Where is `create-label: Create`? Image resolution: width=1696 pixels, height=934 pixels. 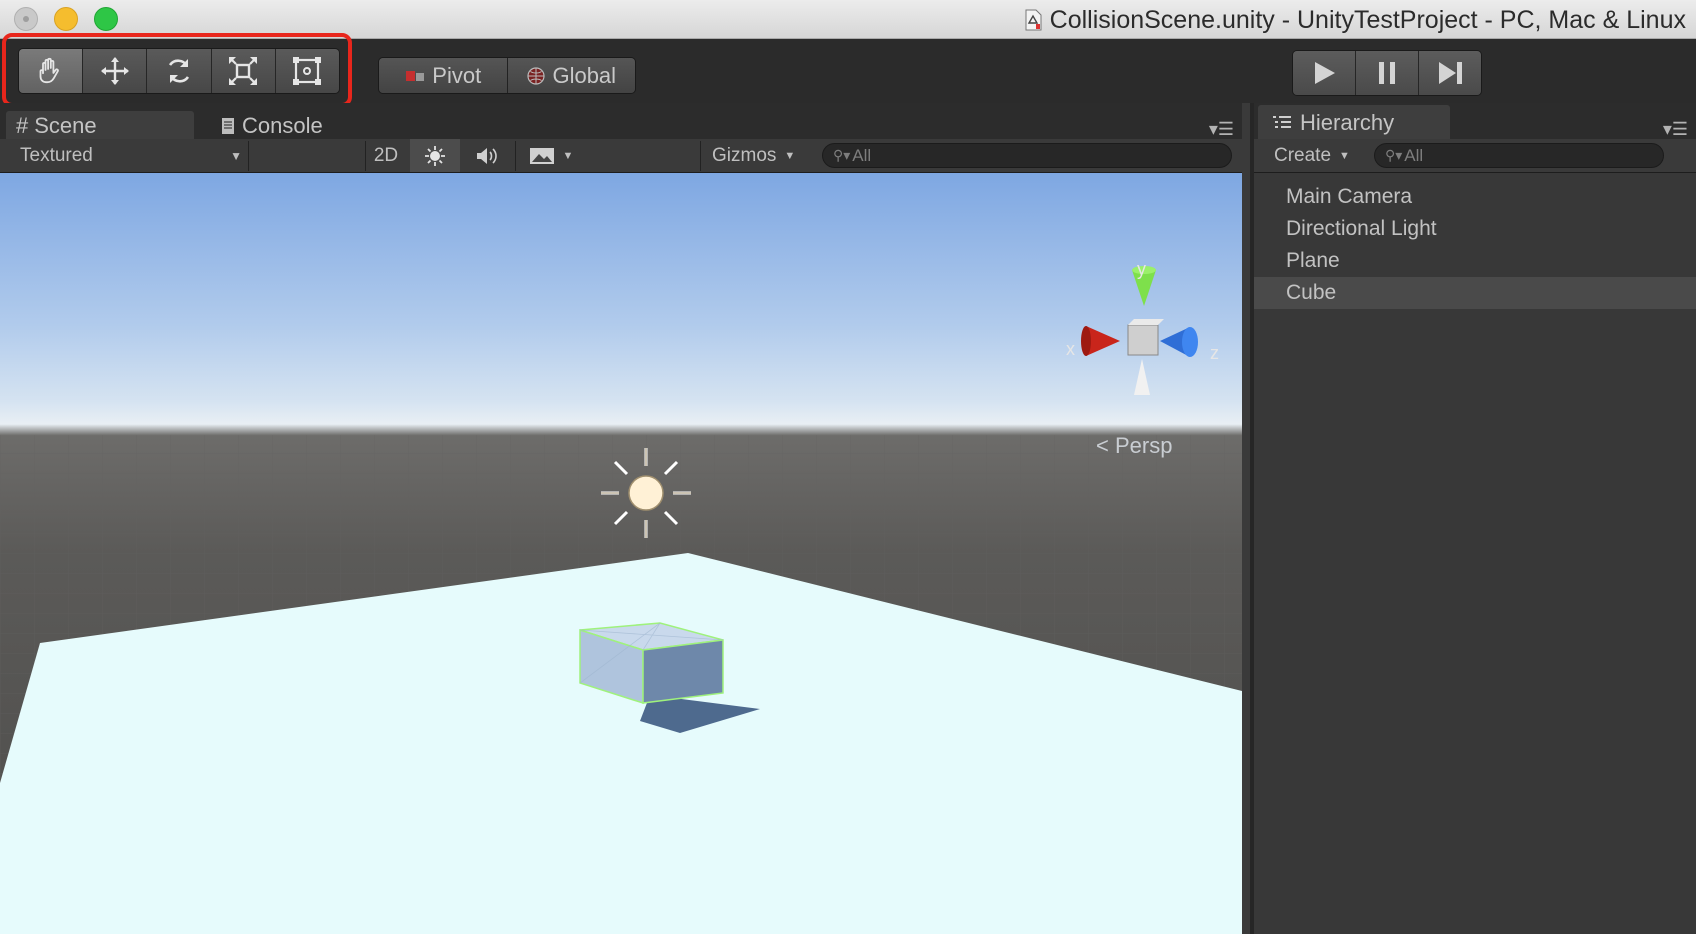
create-label: Create is located at coordinates (1303, 155).